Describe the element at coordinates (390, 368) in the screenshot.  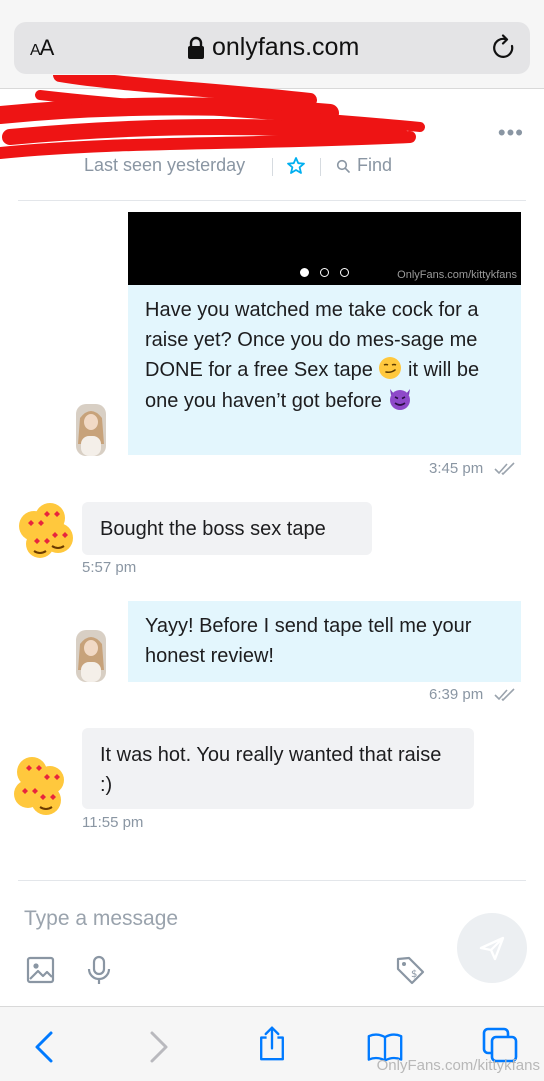
I see `smirking-face-emoji-icon` at that location.